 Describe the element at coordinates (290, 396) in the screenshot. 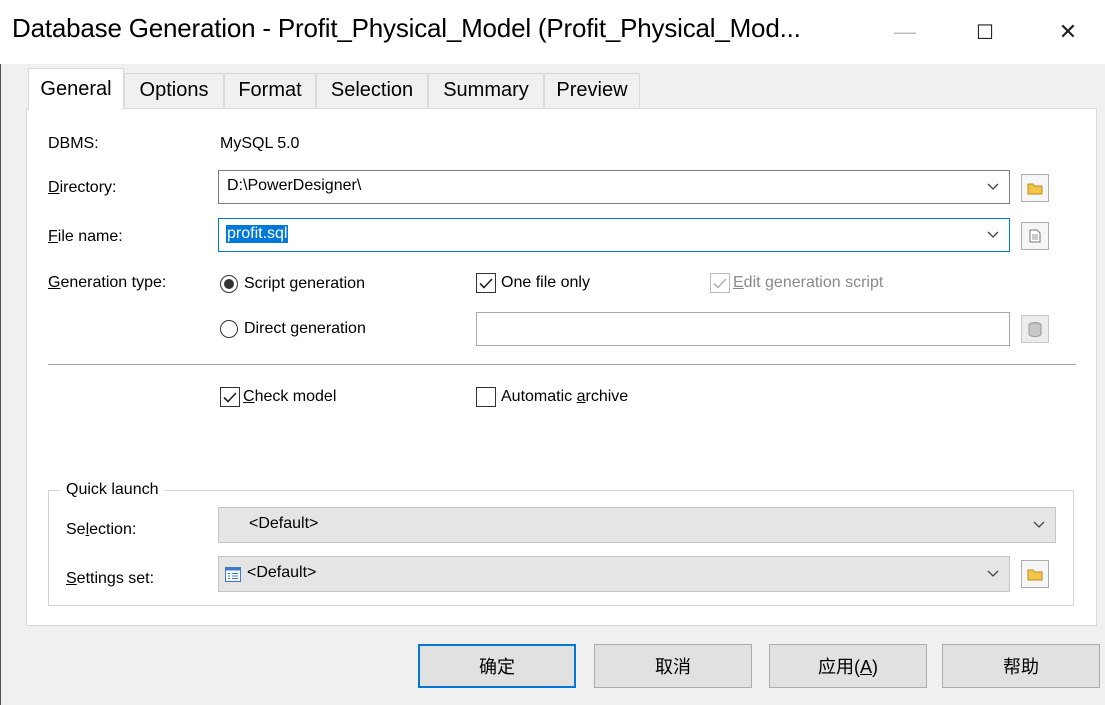

I see `check-model-label: Check model` at that location.